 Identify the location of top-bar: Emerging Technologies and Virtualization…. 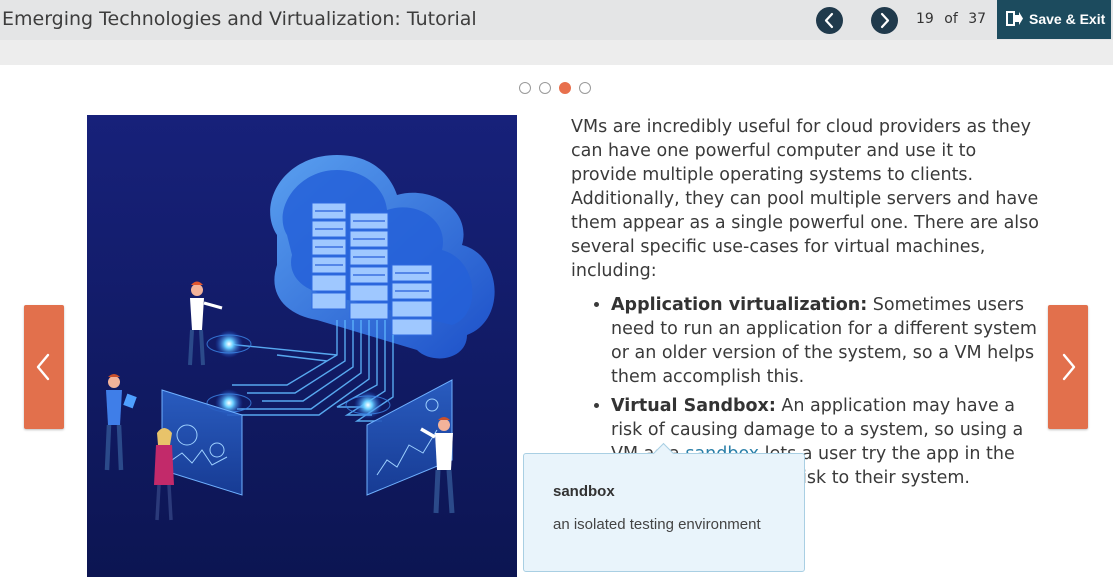
(556, 20).